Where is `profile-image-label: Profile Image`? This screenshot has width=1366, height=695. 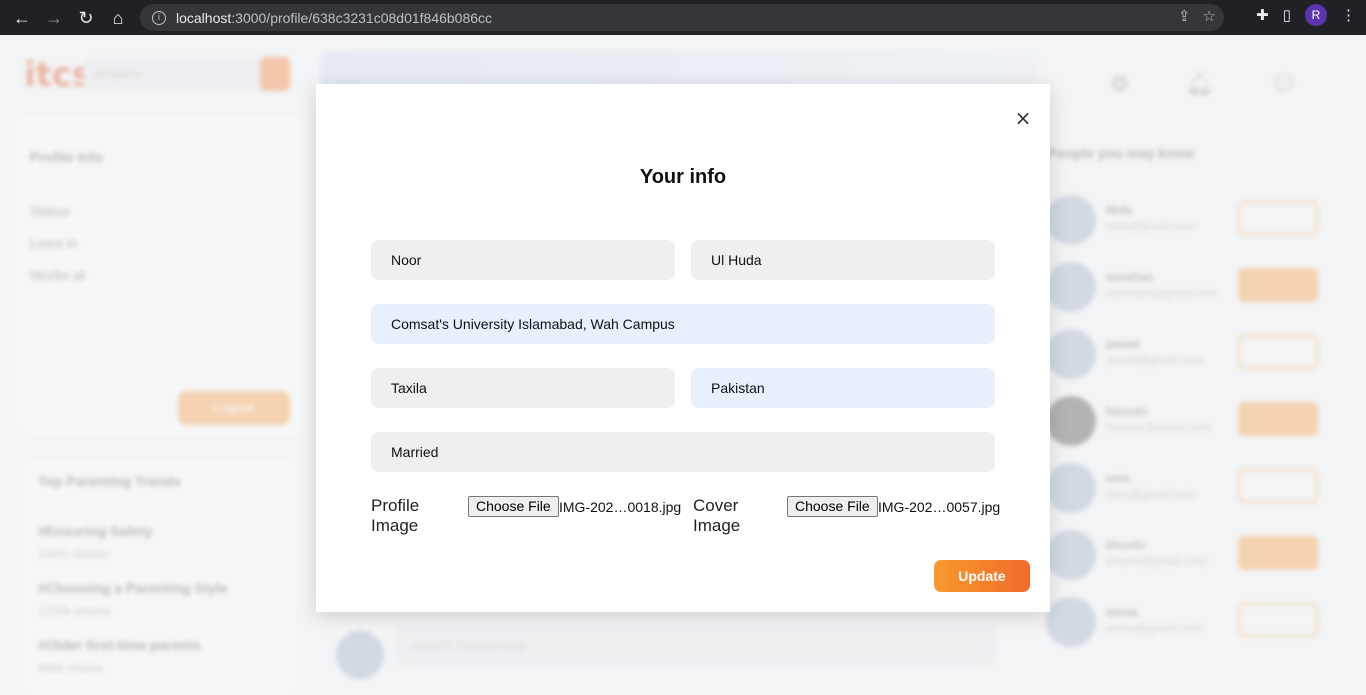
profile-image-label: Profile Image is located at coordinates (395, 515).